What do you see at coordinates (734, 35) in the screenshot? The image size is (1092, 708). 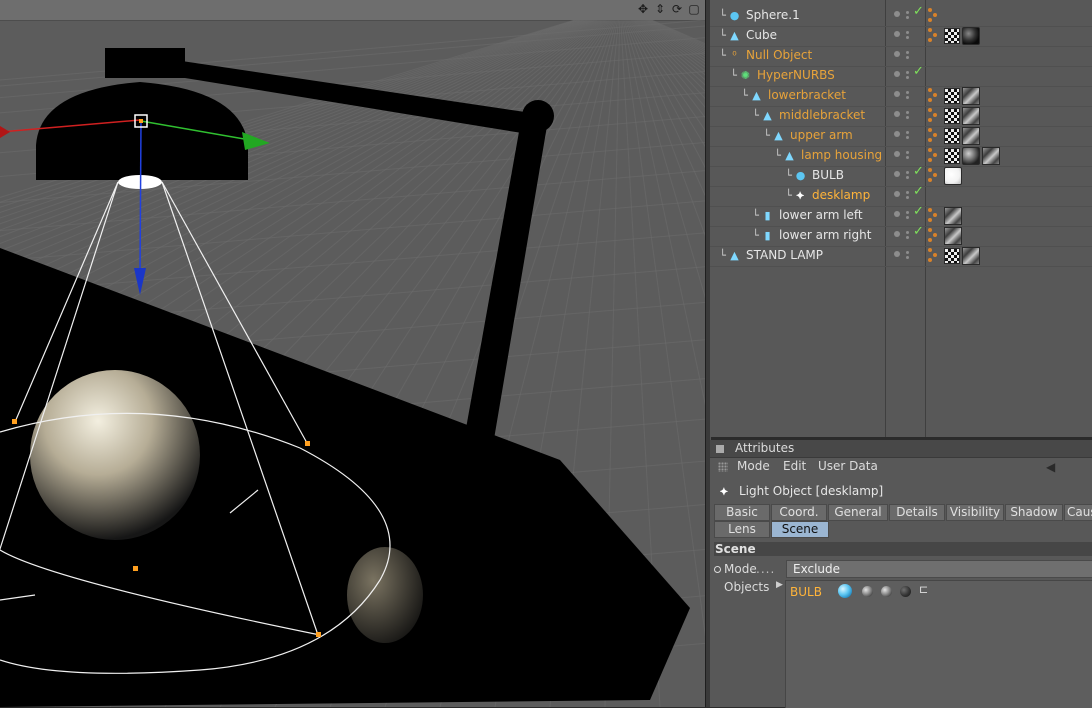 I see `cube-icon: ▲` at bounding box center [734, 35].